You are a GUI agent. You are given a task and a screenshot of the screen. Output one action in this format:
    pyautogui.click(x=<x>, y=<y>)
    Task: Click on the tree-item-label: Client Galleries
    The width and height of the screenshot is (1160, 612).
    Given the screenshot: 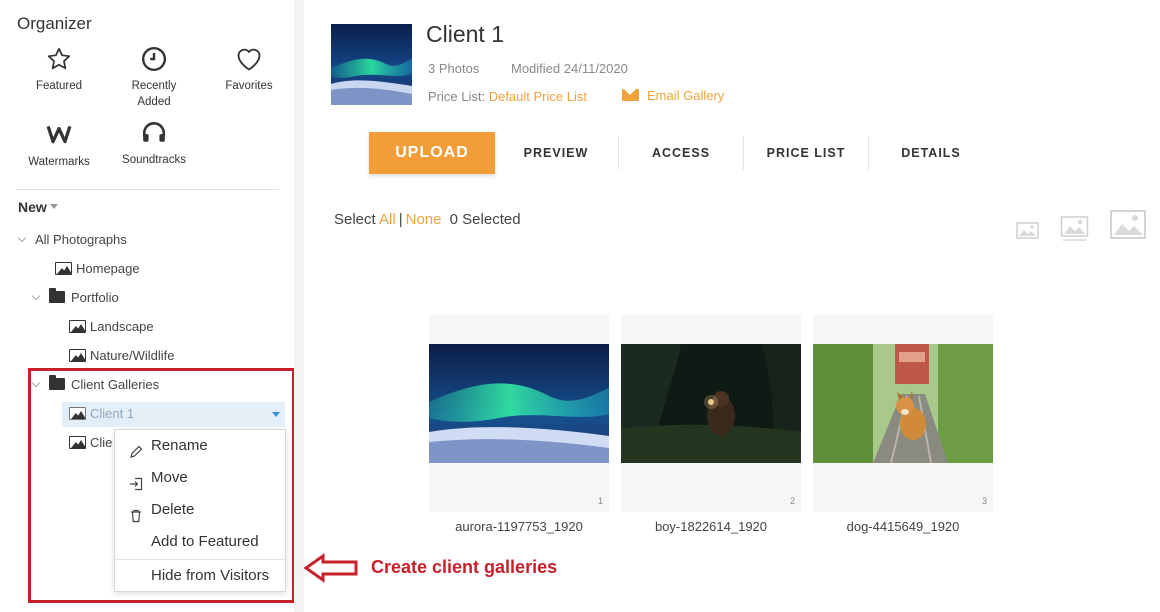 What is the action you would take?
    pyautogui.click(x=115, y=384)
    